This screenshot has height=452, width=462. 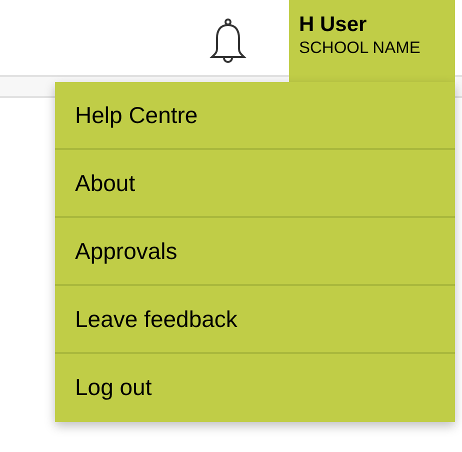 What do you see at coordinates (255, 252) in the screenshot?
I see `menu-item: Approvals` at bounding box center [255, 252].